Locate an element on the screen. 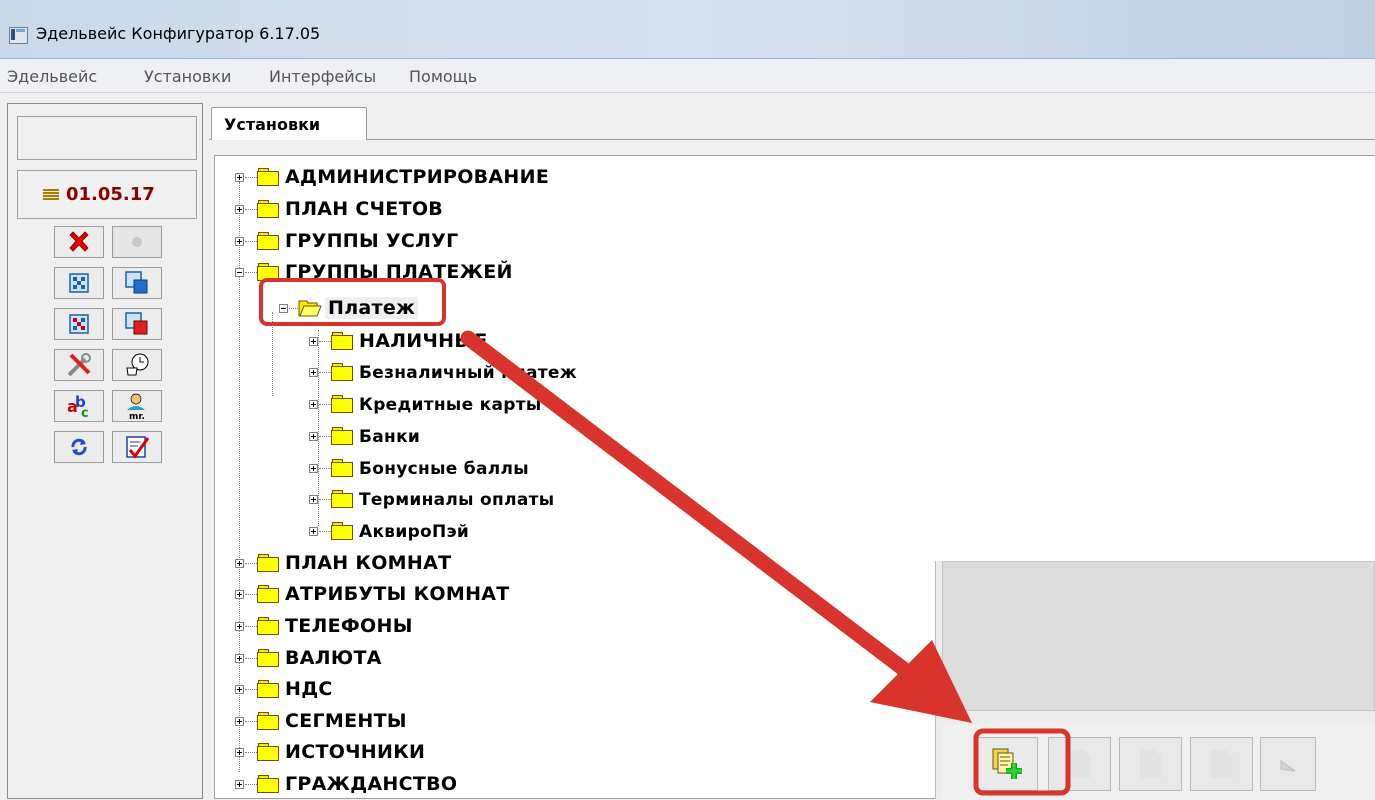 The height and width of the screenshot is (800, 1375). document-icon is located at coordinates (1079, 764).